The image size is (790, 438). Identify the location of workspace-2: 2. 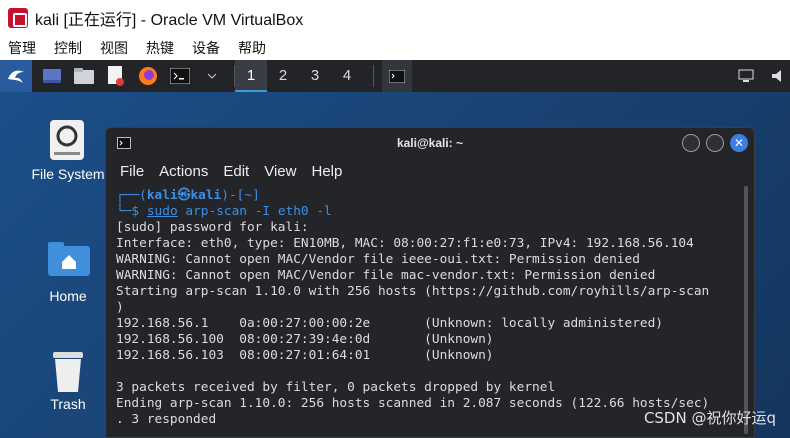
(283, 76).